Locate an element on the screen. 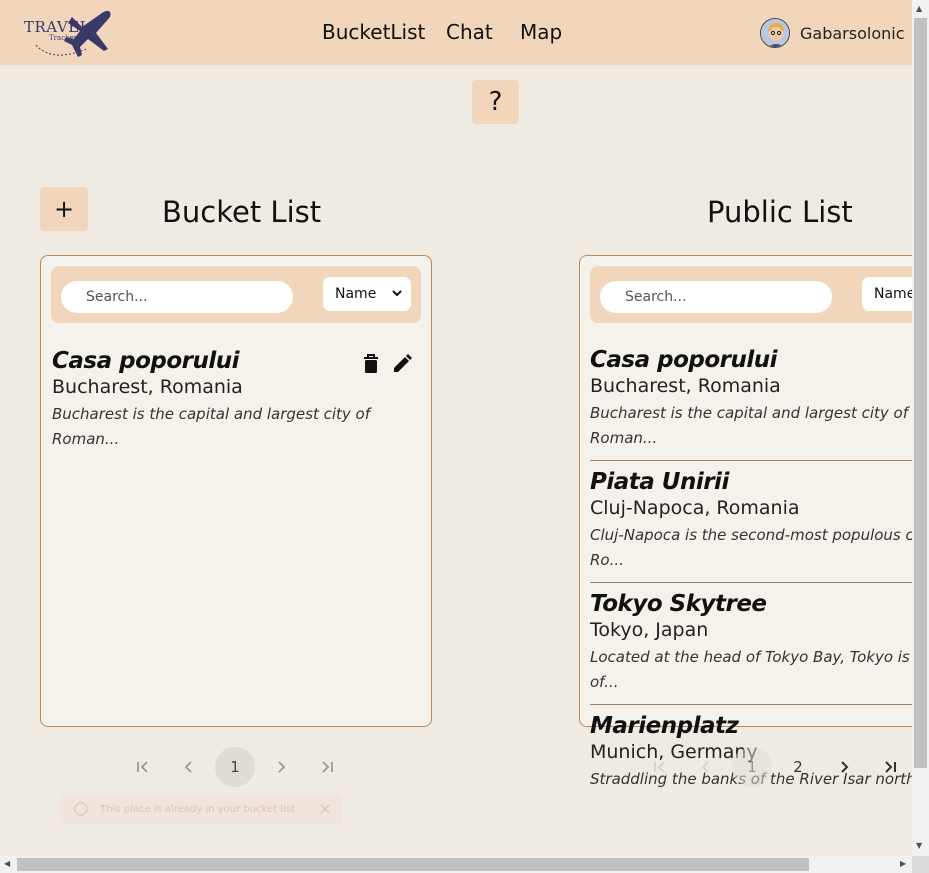 This screenshot has width=929, height=873. scroll-right-arrow: ▶ is located at coordinates (903, 863).